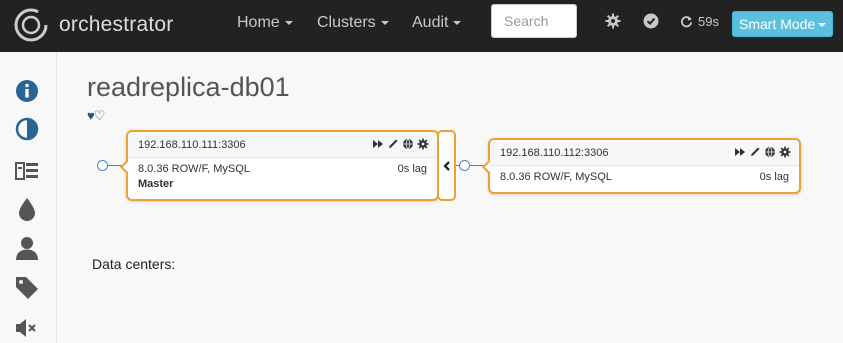 This screenshot has height=343, width=843. I want to click on instance-body: 8.0.36 ROW/F, MySQL Master 0s lag, so click(282, 174).